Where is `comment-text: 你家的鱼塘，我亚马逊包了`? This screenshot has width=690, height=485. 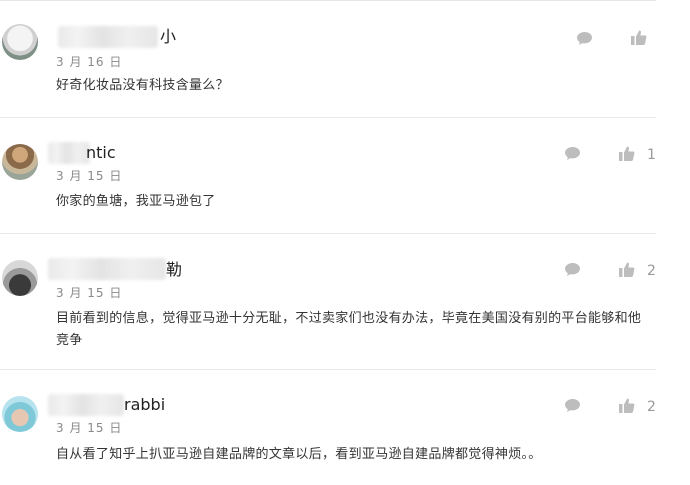 comment-text: 你家的鱼塘，我亚马逊包了 is located at coordinates (136, 201).